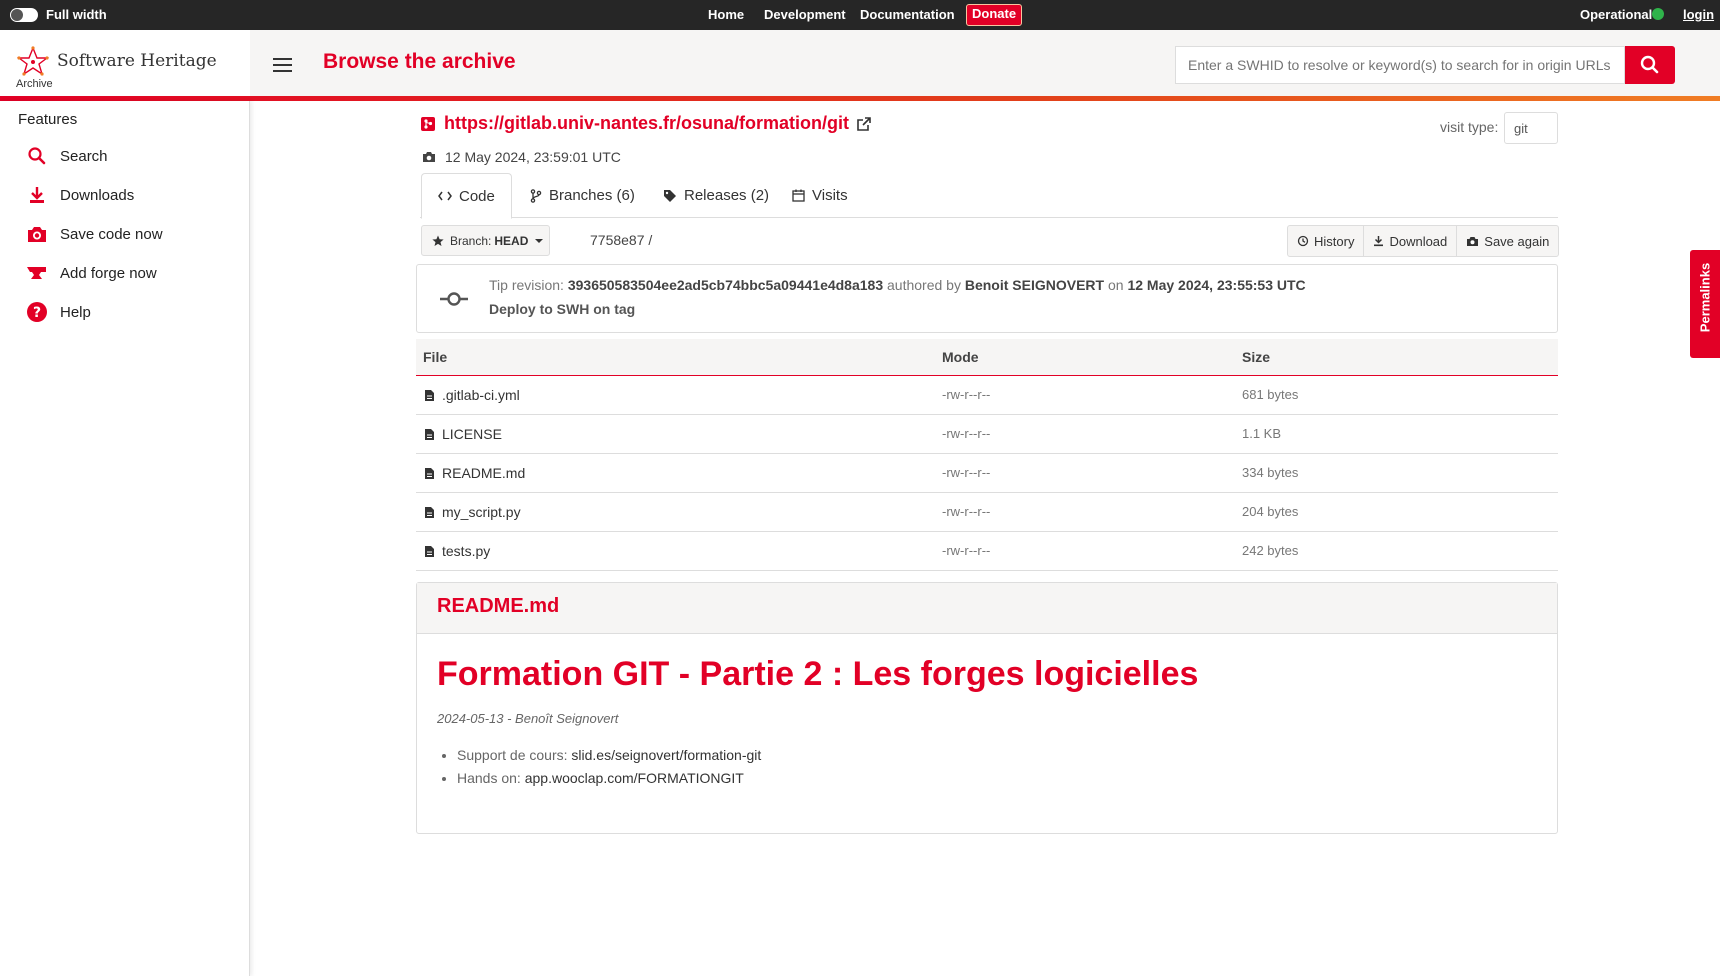 This screenshot has width=1720, height=976. What do you see at coordinates (76, 14) in the screenshot?
I see `full-width-label: Full width` at bounding box center [76, 14].